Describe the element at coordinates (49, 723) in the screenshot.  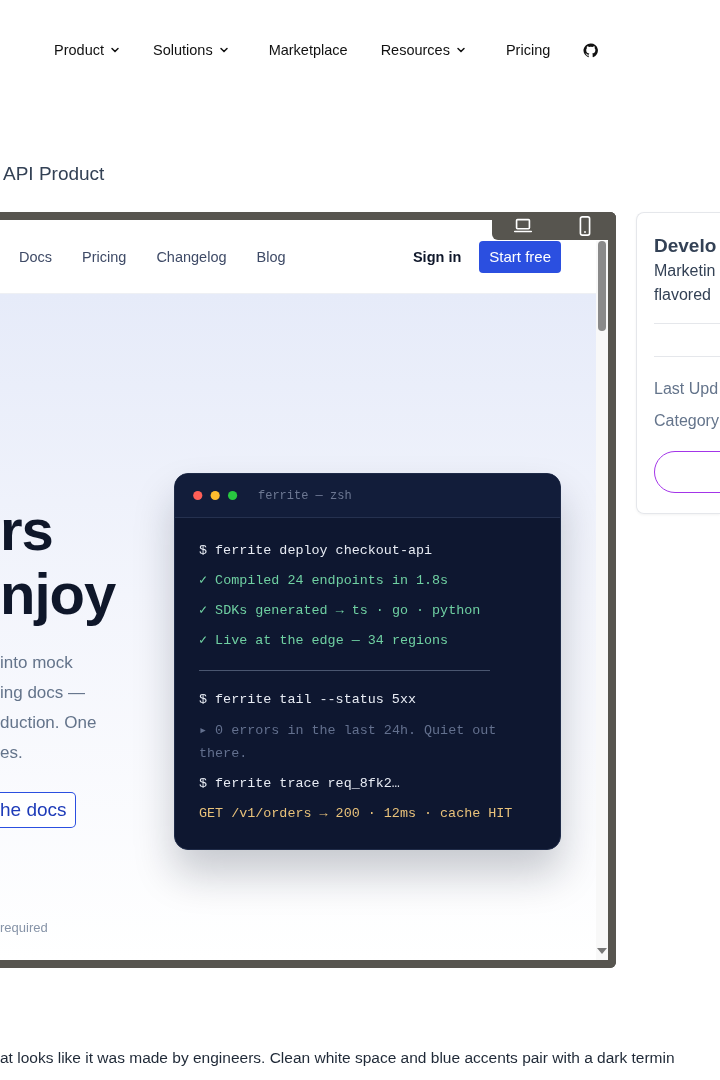
I see `body-text: duction. One` at that location.